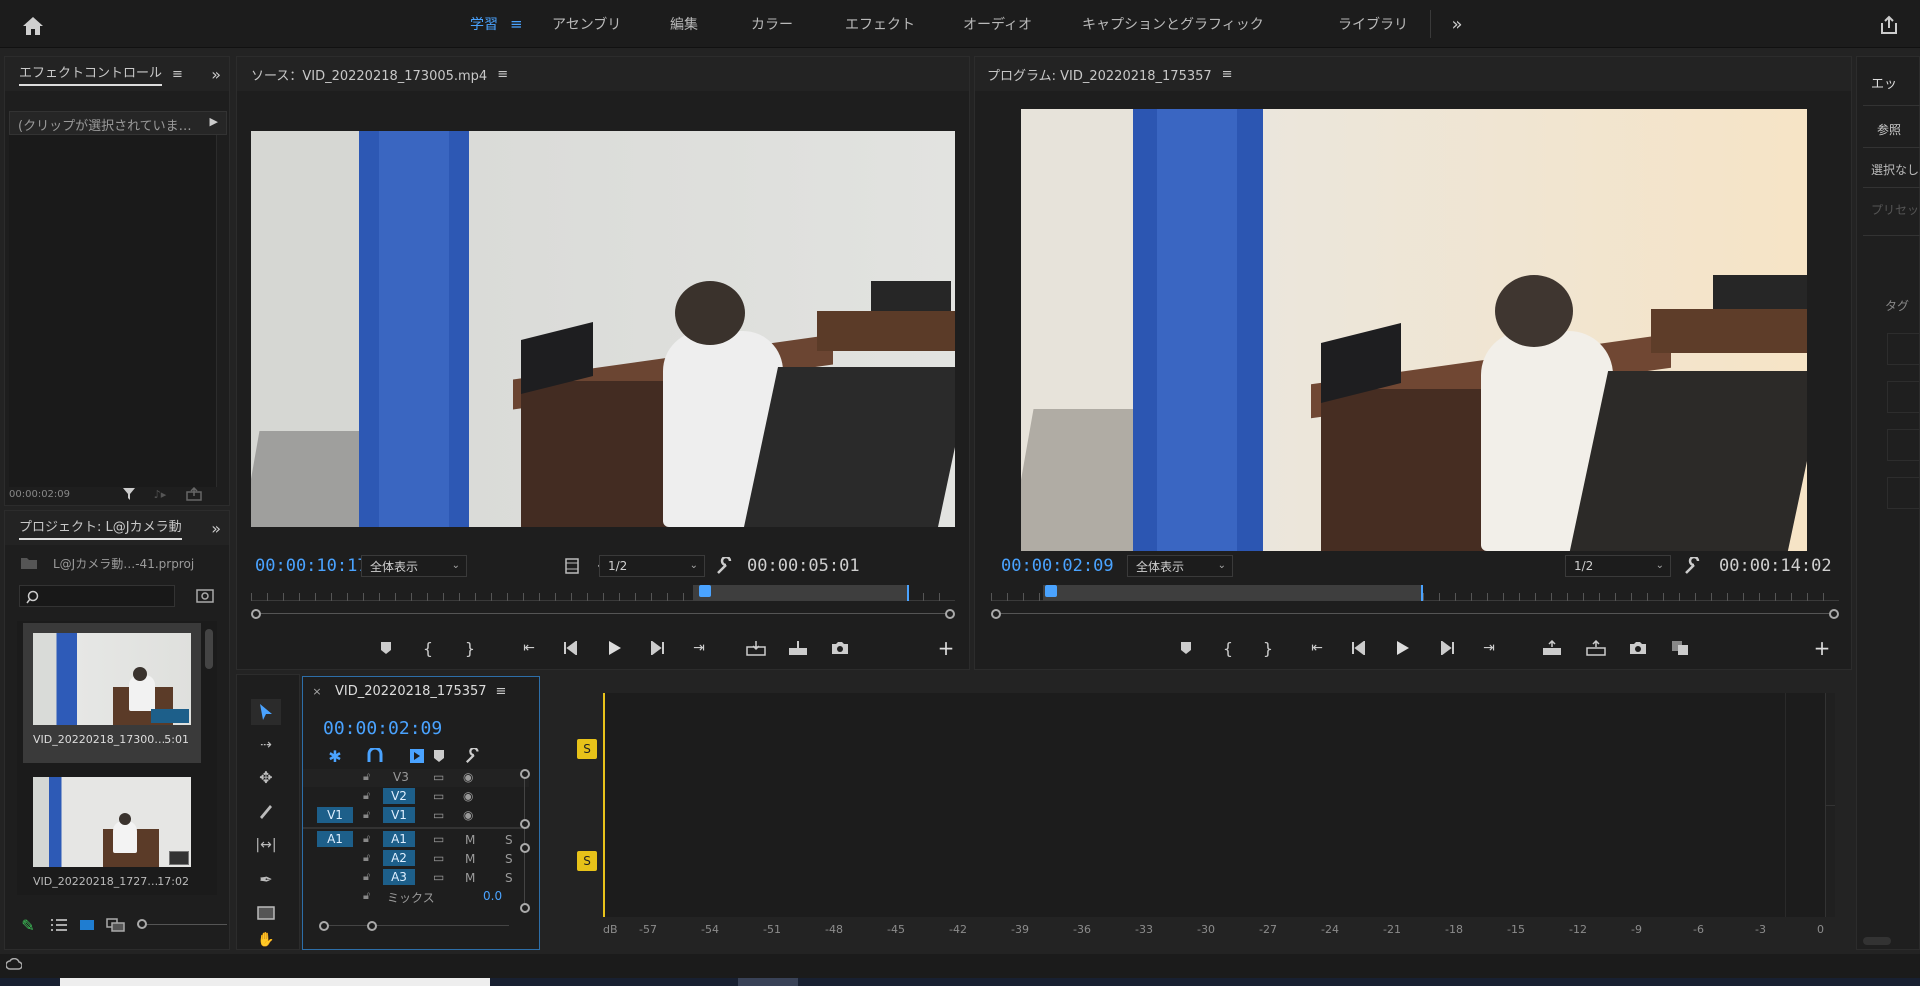  What do you see at coordinates (1415, 614) in the screenshot?
I see `program-scroll-bar` at bounding box center [1415, 614].